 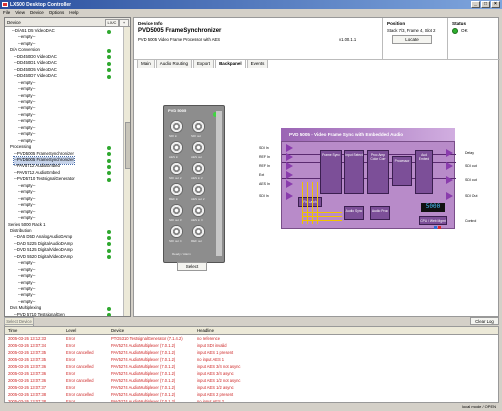 What do you see at coordinates (212, 345) in the screenshot?
I see `log-headline: input SDI invalid` at bounding box center [212, 345].